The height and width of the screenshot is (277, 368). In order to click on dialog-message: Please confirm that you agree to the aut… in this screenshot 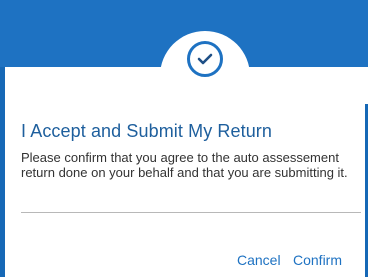, I will do `click(184, 165)`.